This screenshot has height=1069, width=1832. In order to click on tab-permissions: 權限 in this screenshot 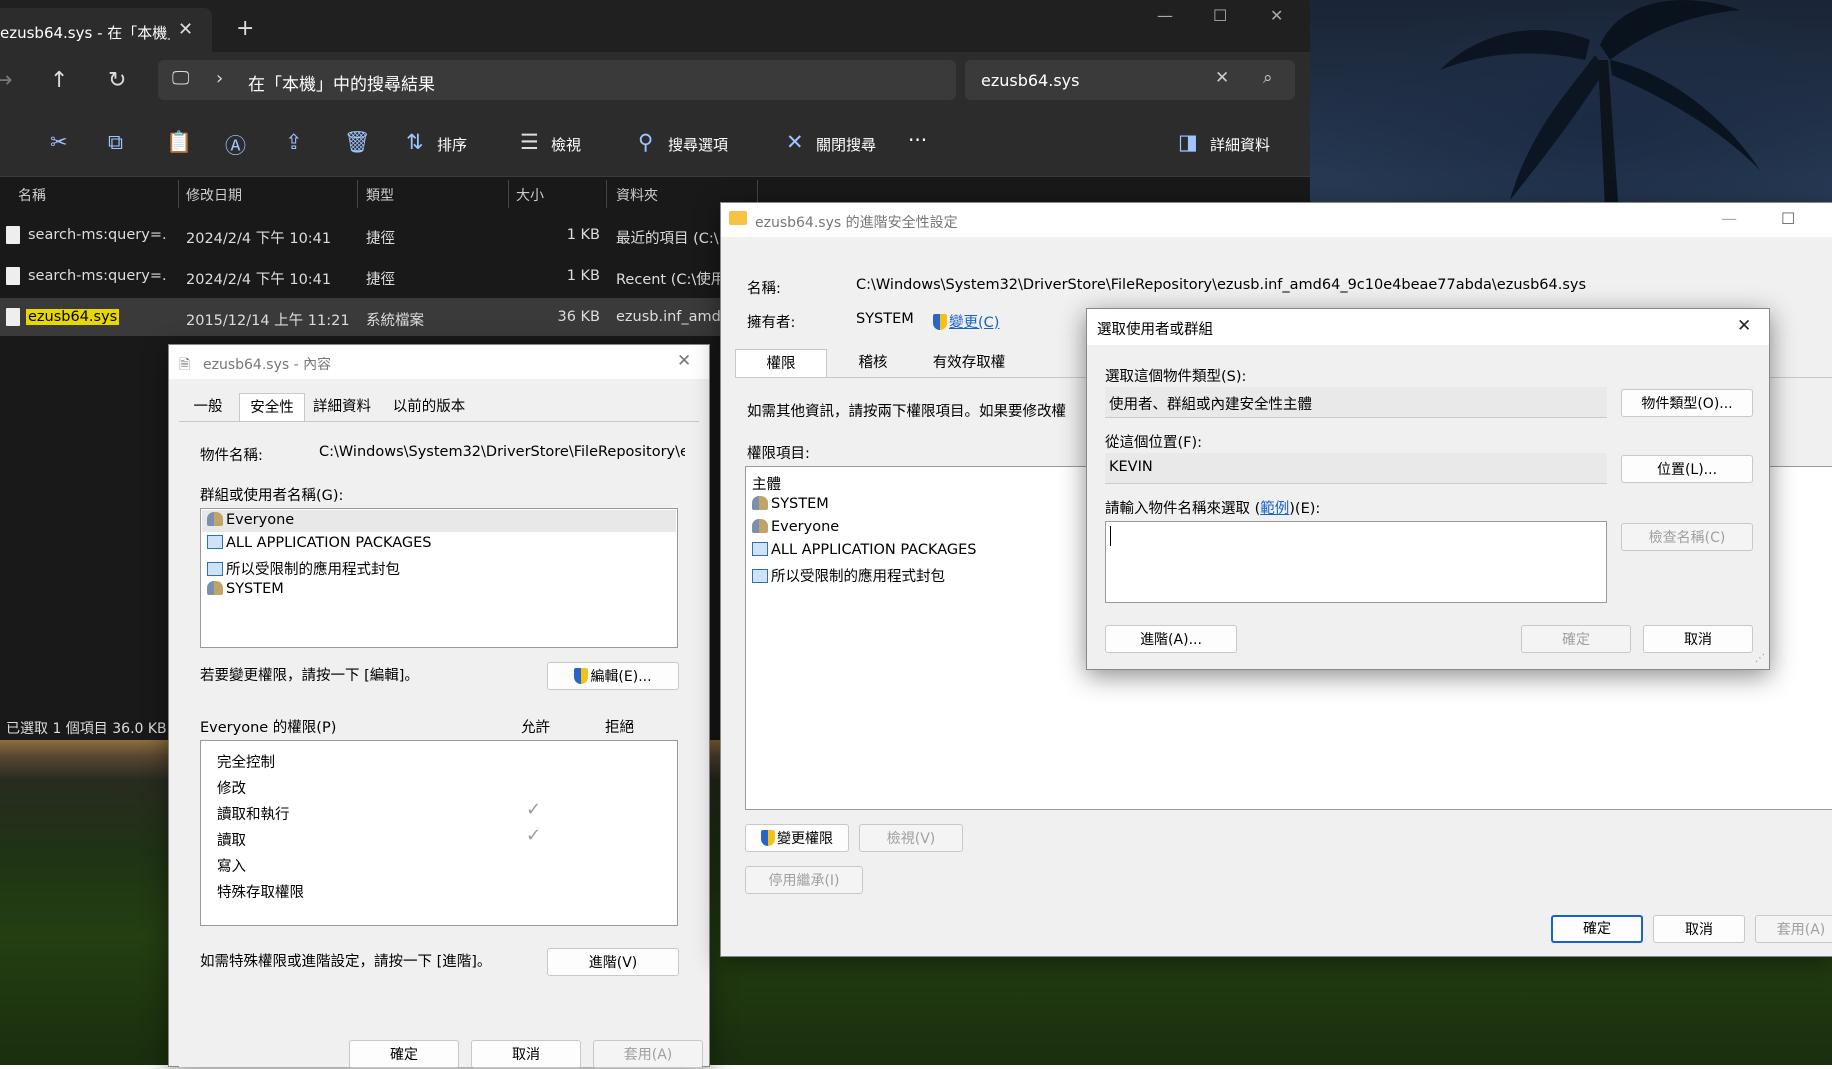, I will do `click(781, 363)`.